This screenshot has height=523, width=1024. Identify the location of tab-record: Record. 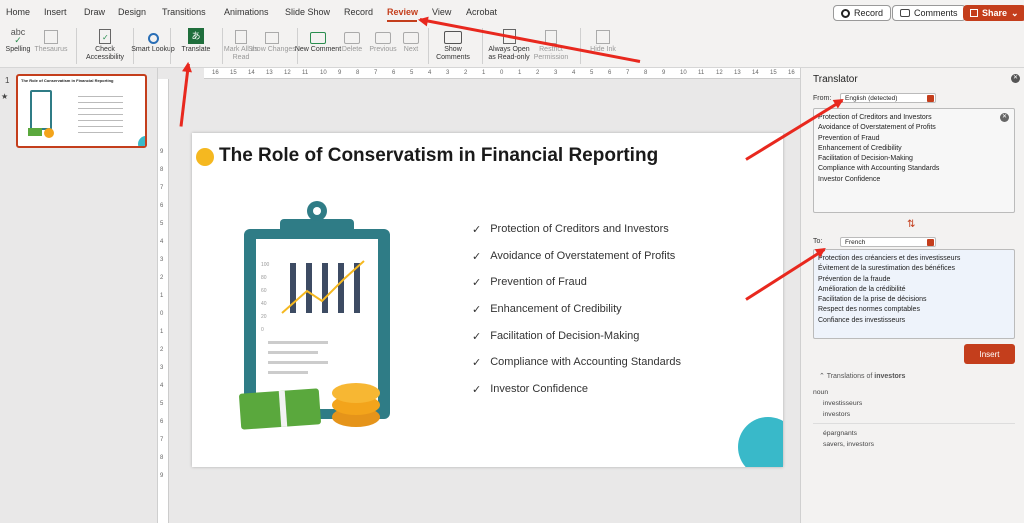
(358, 12).